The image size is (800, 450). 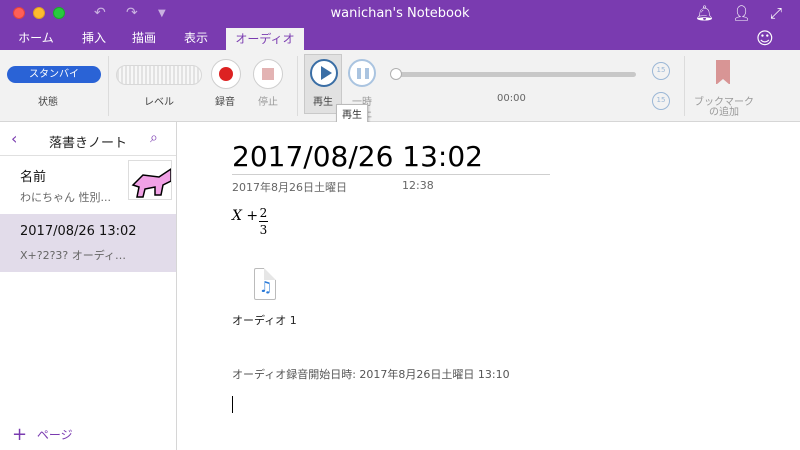 I want to click on playback-slider, so click(x=516, y=74).